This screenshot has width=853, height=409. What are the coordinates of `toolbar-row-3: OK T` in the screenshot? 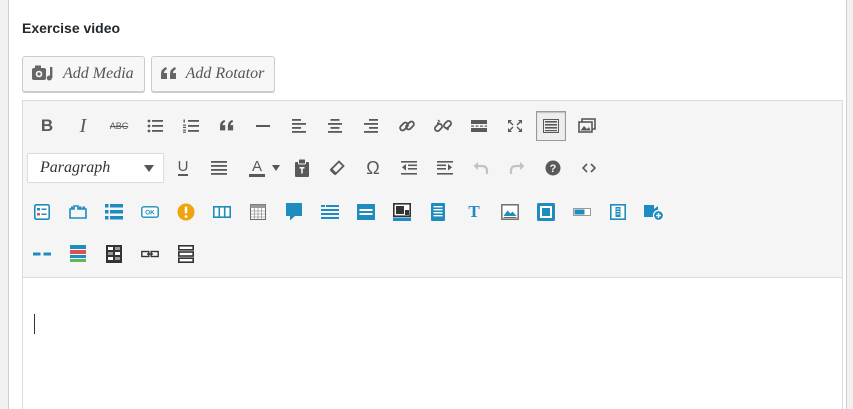 It's located at (433, 212).